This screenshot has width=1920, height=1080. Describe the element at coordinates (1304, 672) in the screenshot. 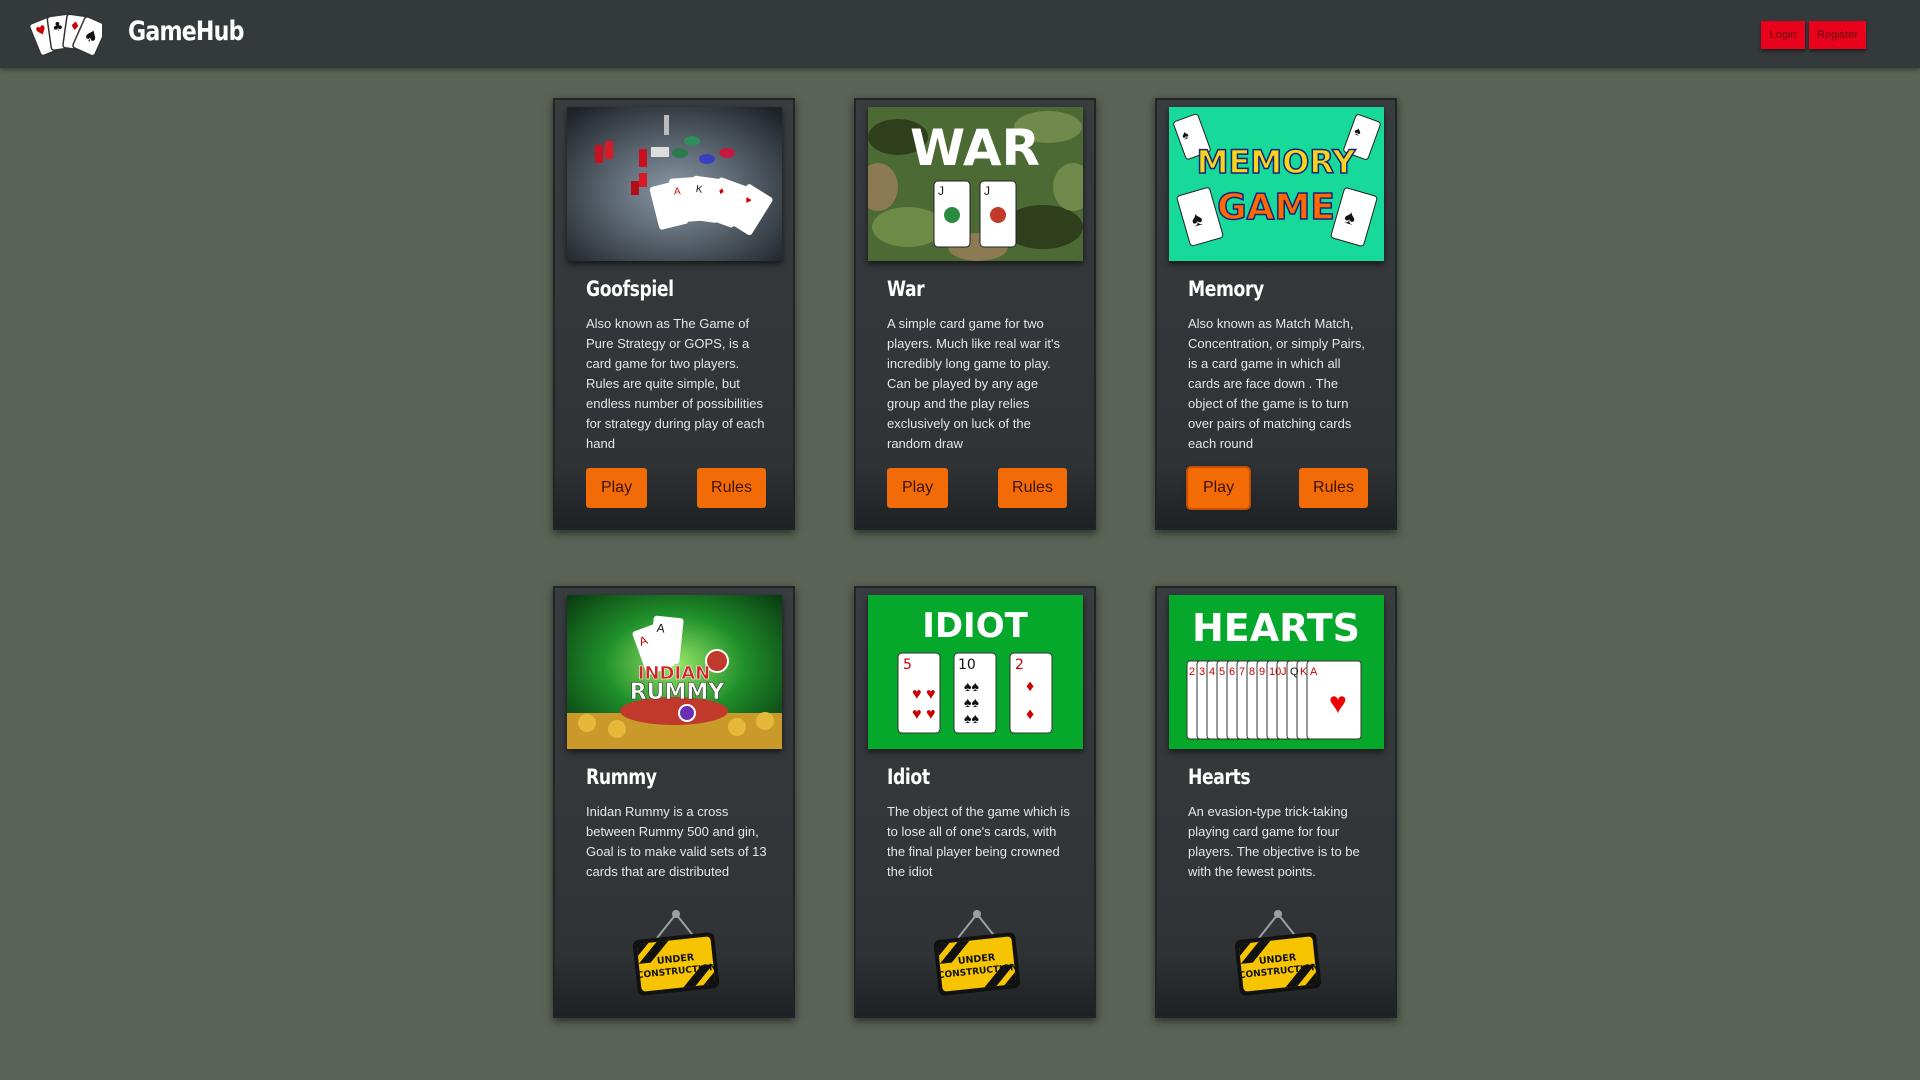

I see `svg-text: K` at that location.